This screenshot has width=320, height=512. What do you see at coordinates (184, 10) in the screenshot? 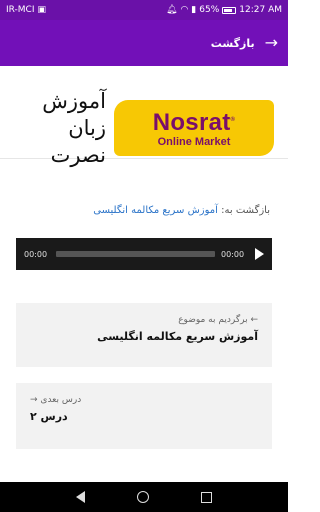
I see `wifi-icon: ◠` at bounding box center [184, 10].